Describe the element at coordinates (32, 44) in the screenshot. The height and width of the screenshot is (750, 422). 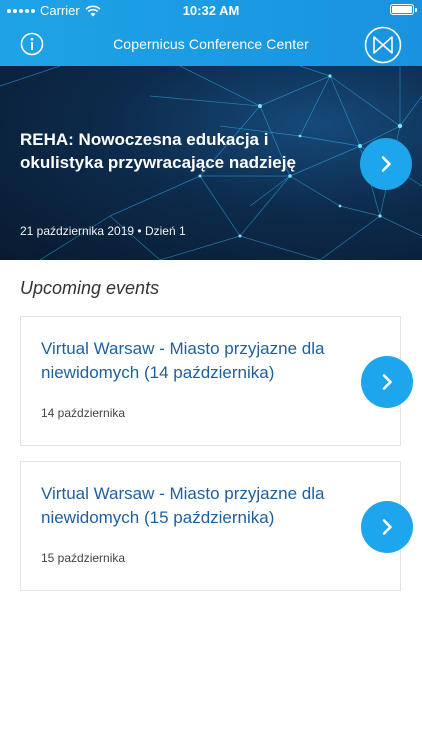
I see `info-icon` at that location.